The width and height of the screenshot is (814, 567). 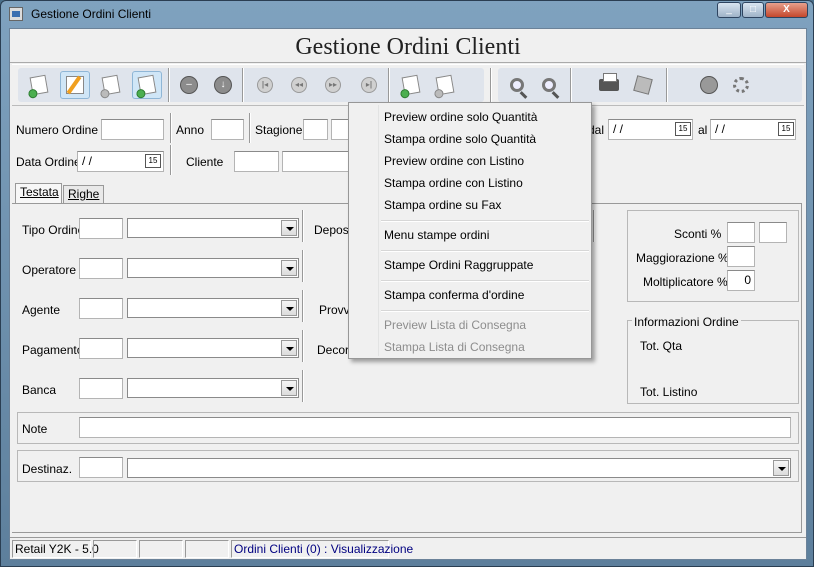 I want to click on agente-code-input, so click(x=101, y=308).